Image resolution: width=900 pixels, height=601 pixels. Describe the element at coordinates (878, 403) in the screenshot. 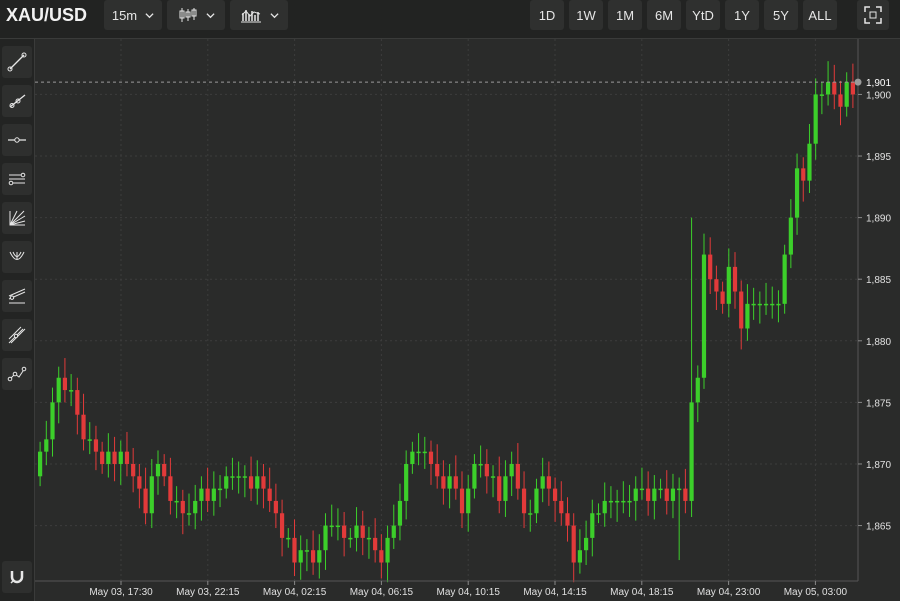

I see `y-tick-label: 1,875` at that location.